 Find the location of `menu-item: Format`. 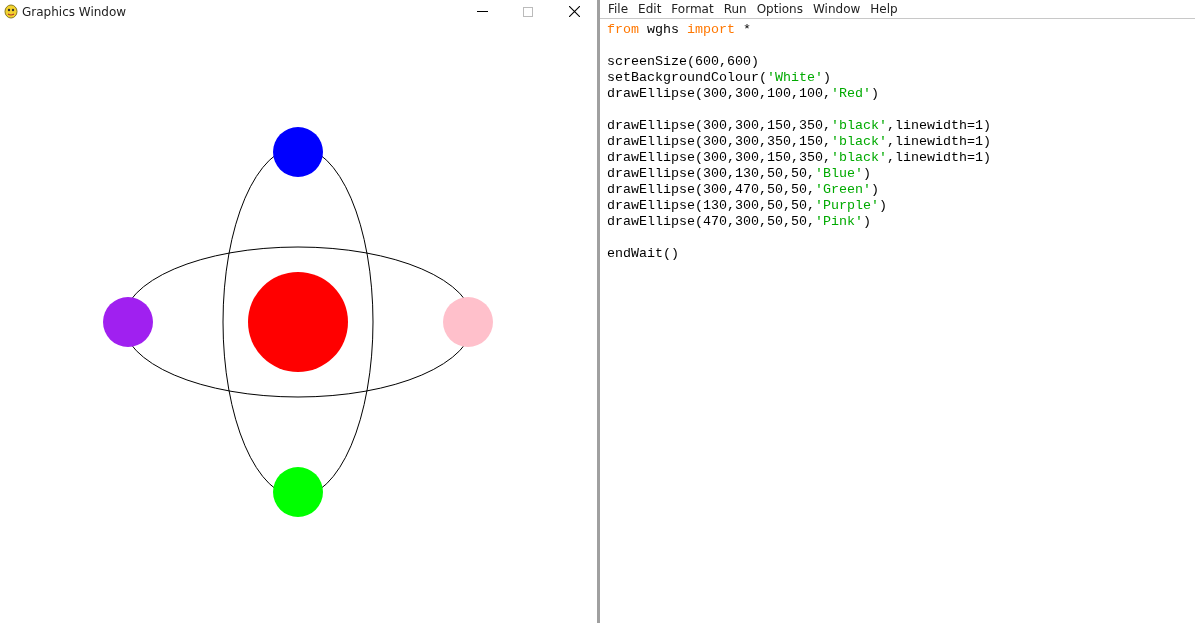

menu-item: Format is located at coordinates (692, 9).